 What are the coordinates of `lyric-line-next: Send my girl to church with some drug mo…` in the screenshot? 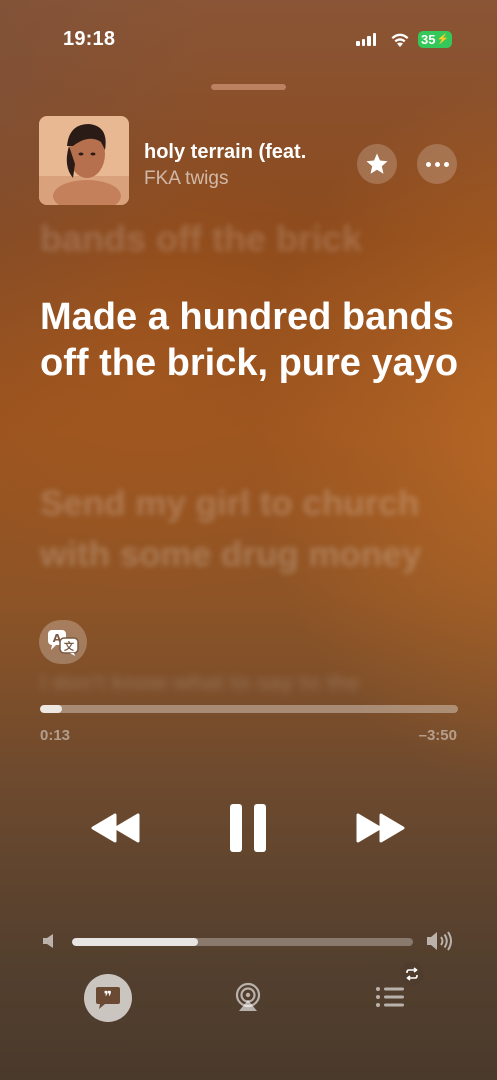 It's located at (250, 529).